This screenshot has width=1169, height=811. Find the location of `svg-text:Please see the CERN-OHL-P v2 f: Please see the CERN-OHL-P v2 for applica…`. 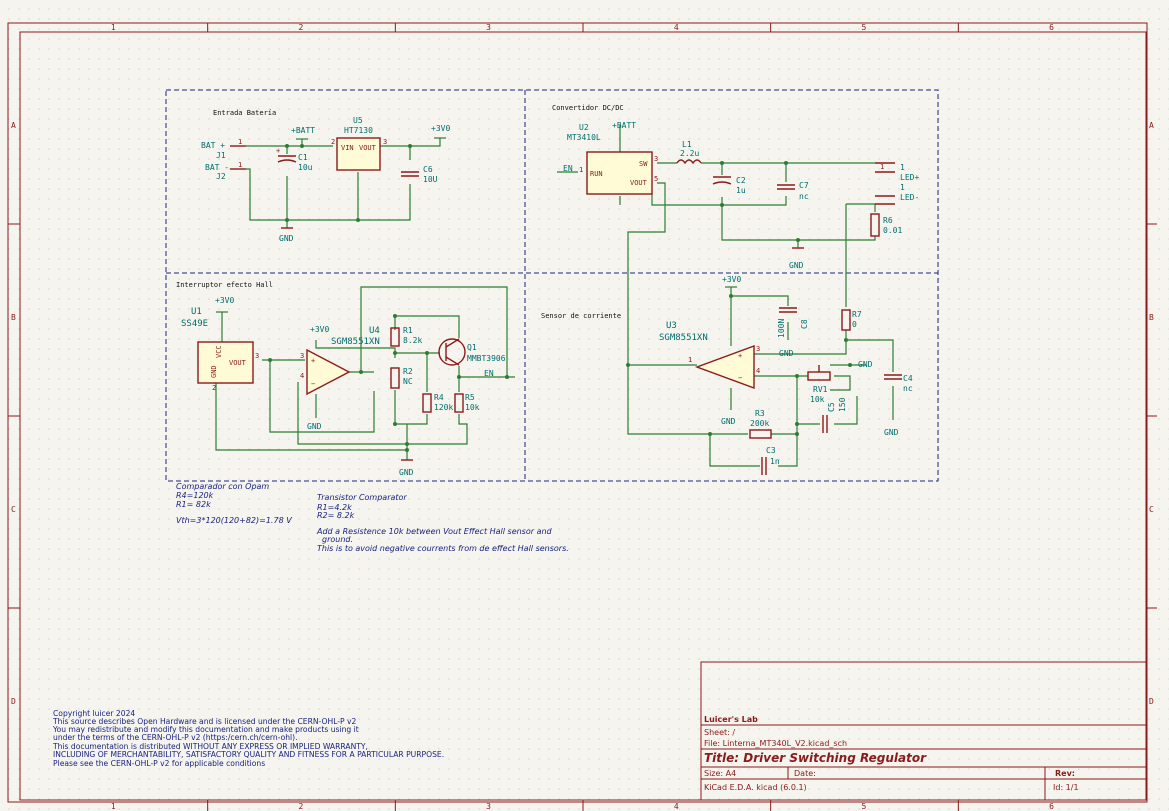

svg-text:Please see the CERN-OHL-P v2 f: Please see the CERN-OHL-P v2 for applica… is located at coordinates (159, 763).